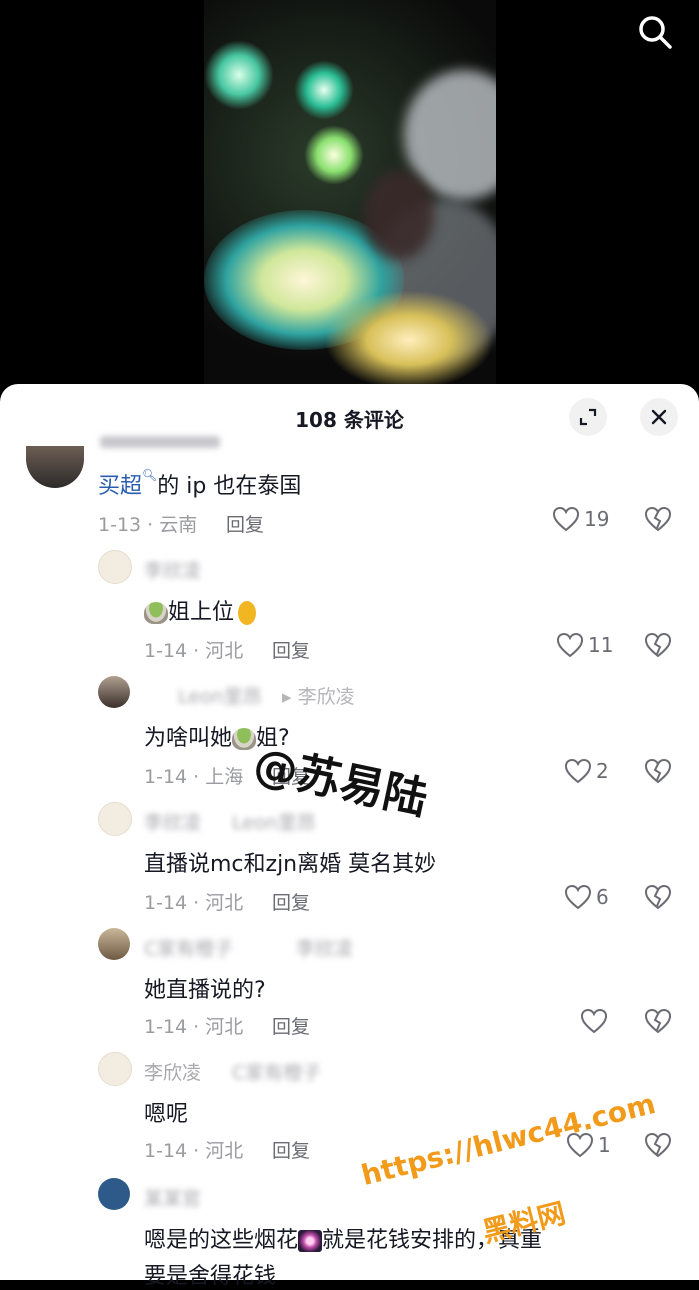 The height and width of the screenshot is (1290, 699). What do you see at coordinates (200, 483) in the screenshot?
I see `comment-text: 买超🔍︎的 ip 也在泰国` at bounding box center [200, 483].